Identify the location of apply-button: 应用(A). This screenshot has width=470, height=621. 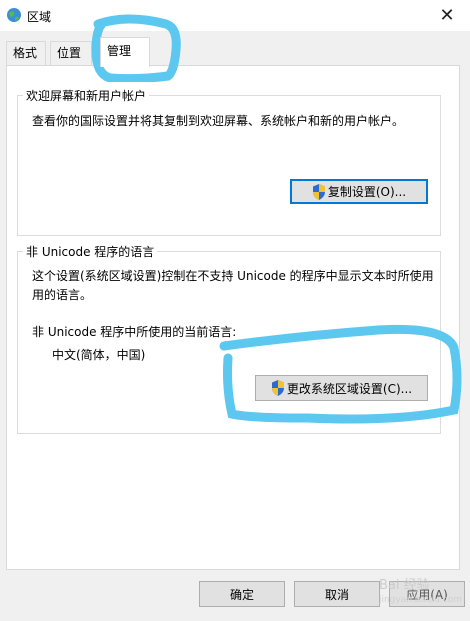
(427, 594).